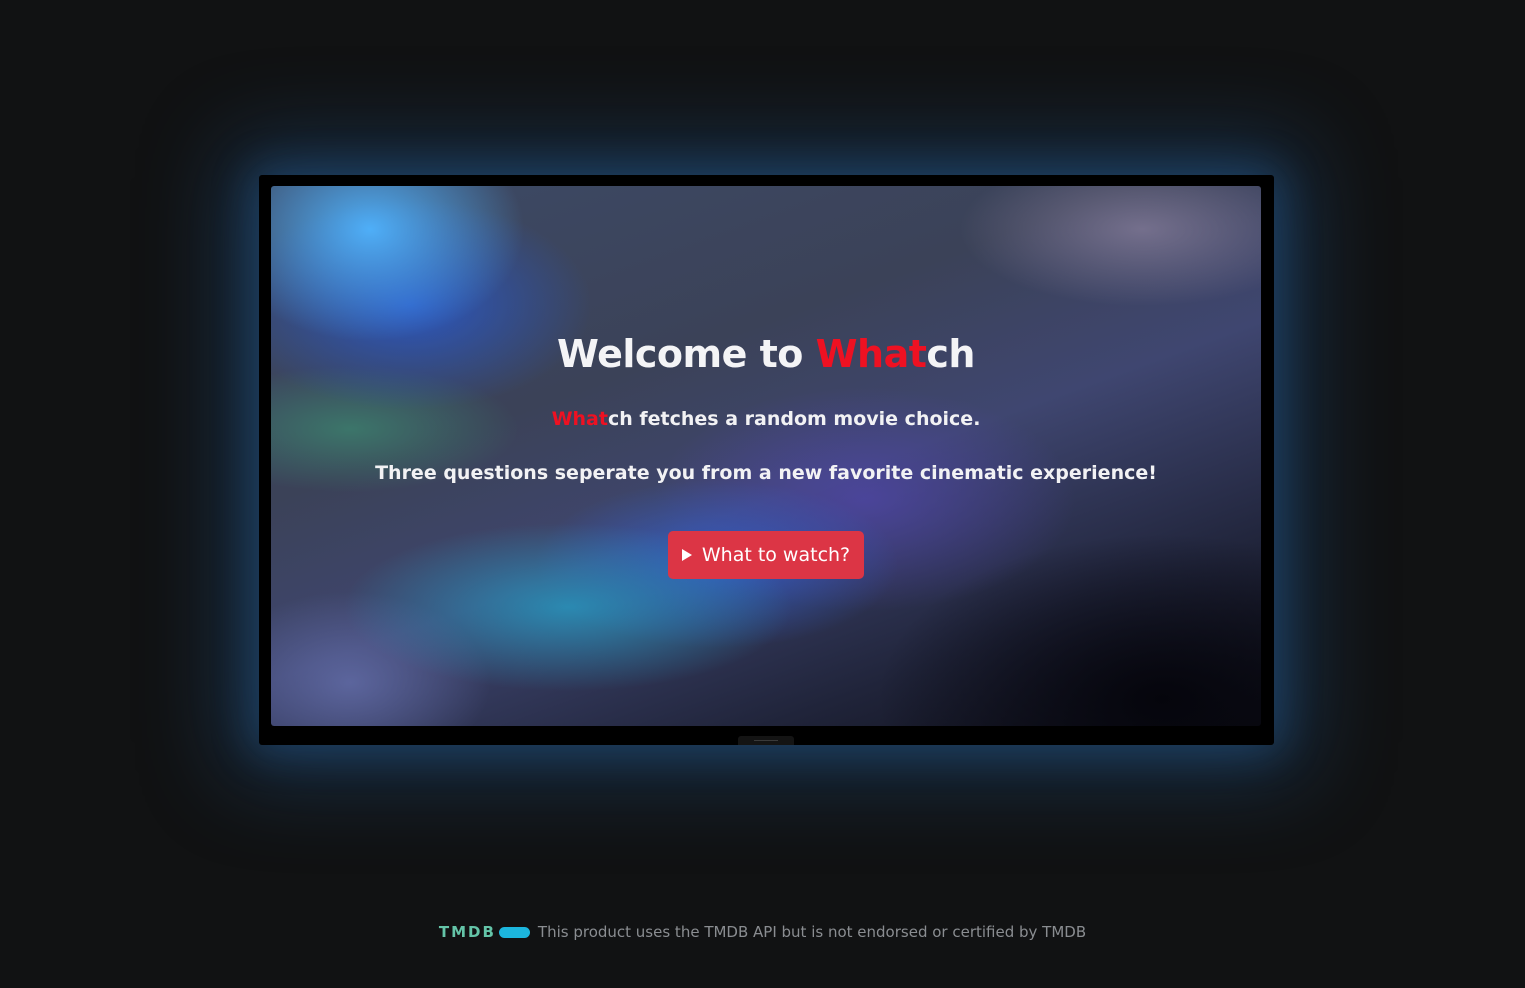  I want to click on play-icon, so click(686, 555).